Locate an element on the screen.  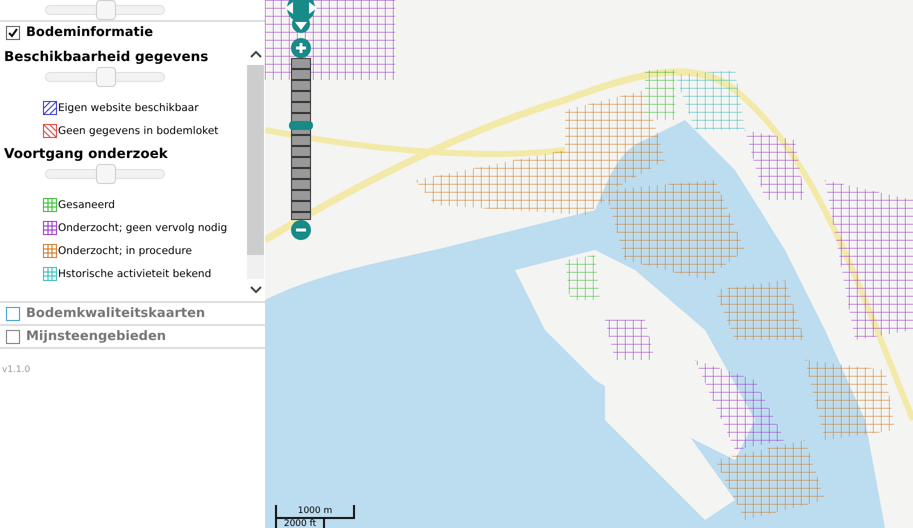
layer-label: Mijnsteengebieden is located at coordinates (96, 336).